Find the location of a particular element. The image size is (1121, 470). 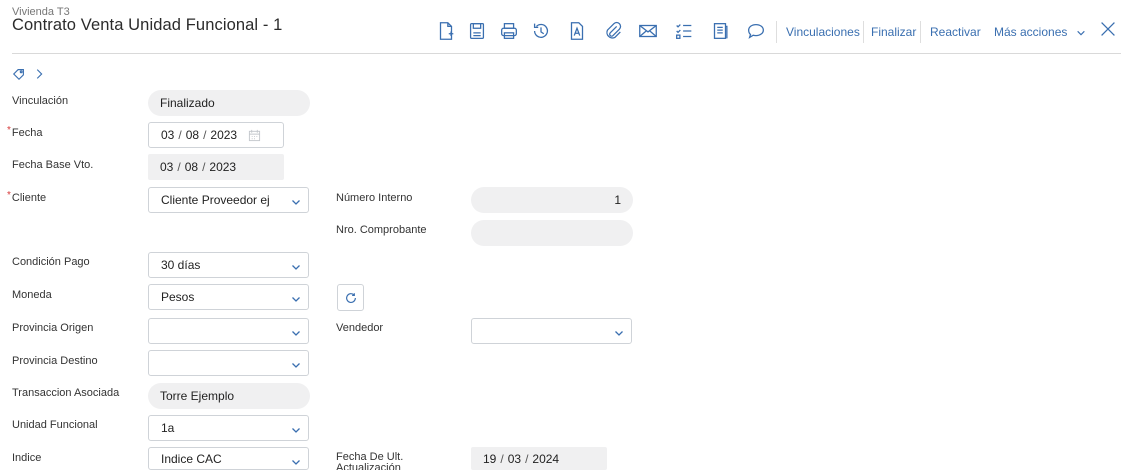

nro-comprobante-field is located at coordinates (552, 233).